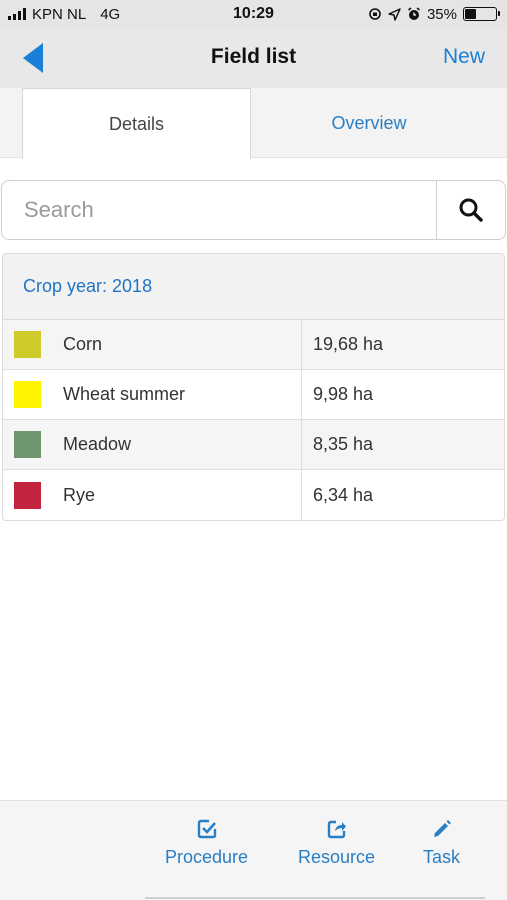  What do you see at coordinates (136, 123) in the screenshot?
I see `tab-details: Details` at bounding box center [136, 123].